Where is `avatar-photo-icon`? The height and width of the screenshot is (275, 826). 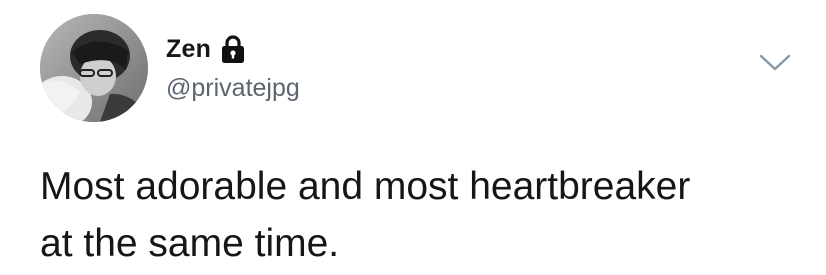 avatar-photo-icon is located at coordinates (94, 68).